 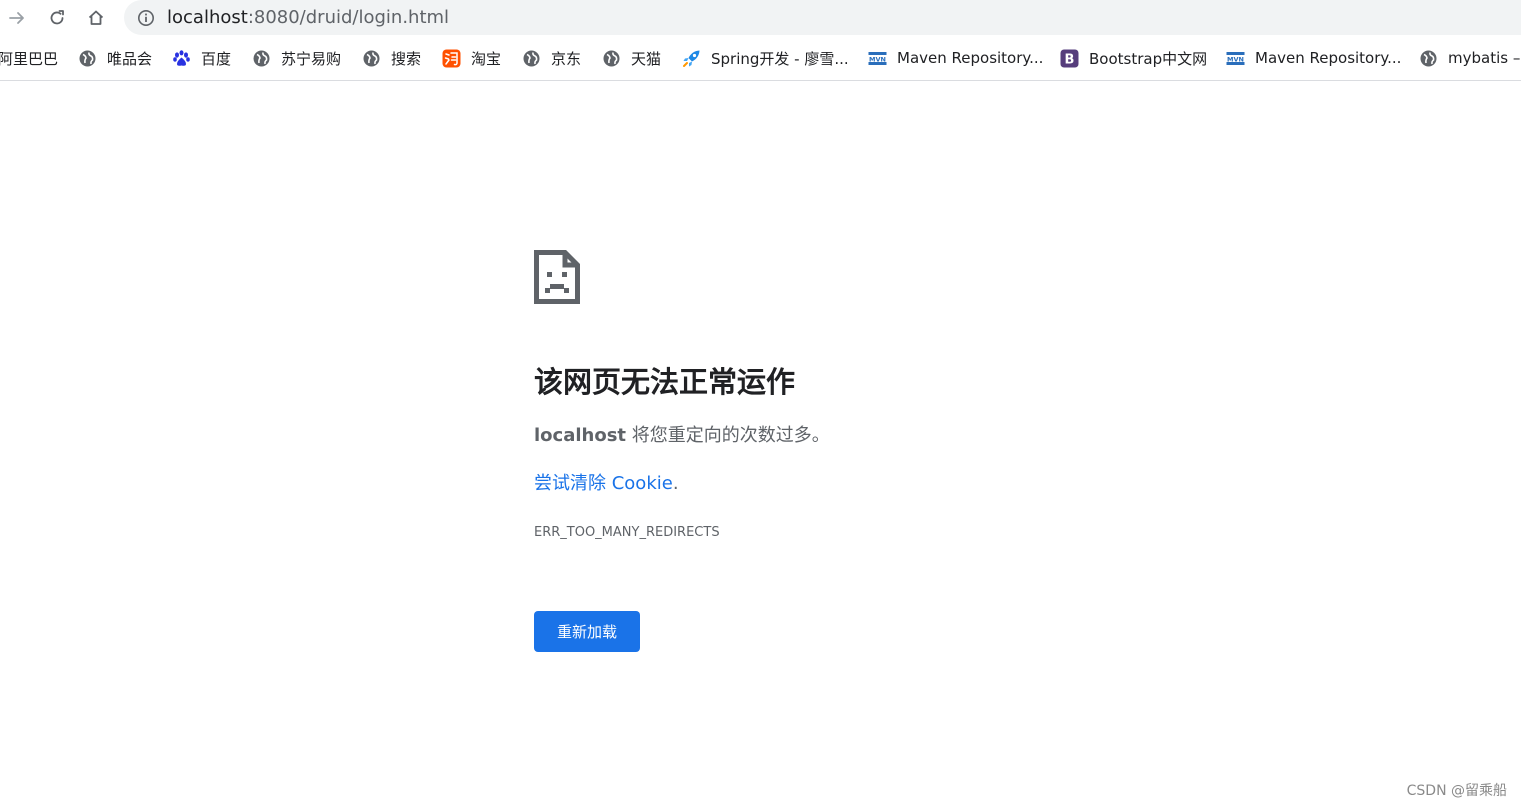 What do you see at coordinates (451, 58) in the screenshot?
I see `taobao-icon` at bounding box center [451, 58].